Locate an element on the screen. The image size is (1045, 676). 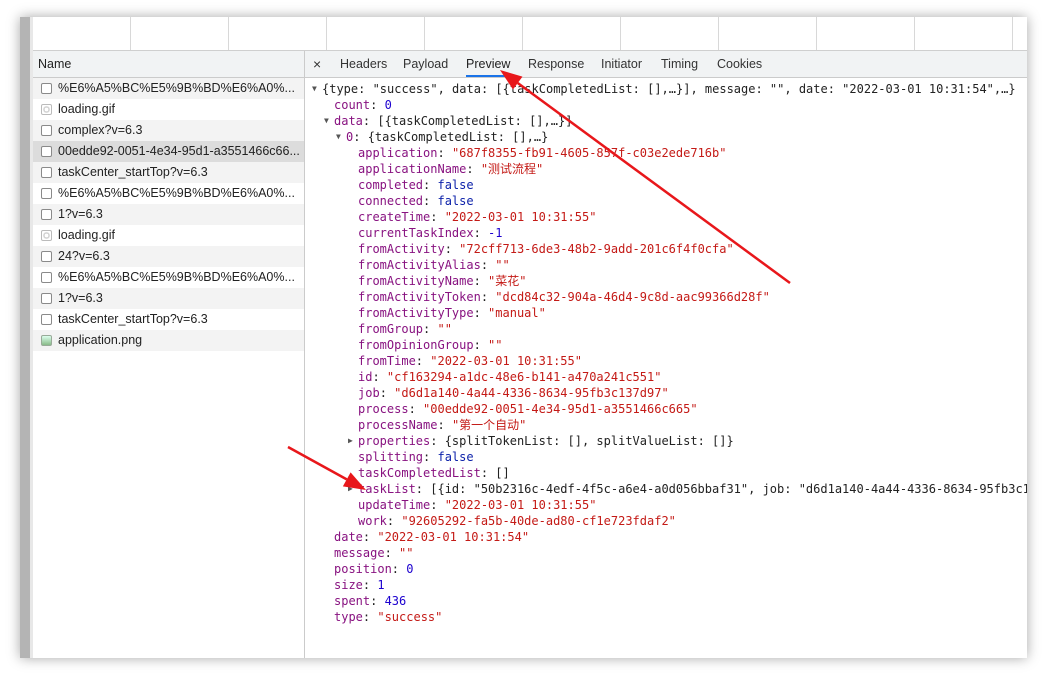
json-key: taskList is located at coordinates (387, 489).